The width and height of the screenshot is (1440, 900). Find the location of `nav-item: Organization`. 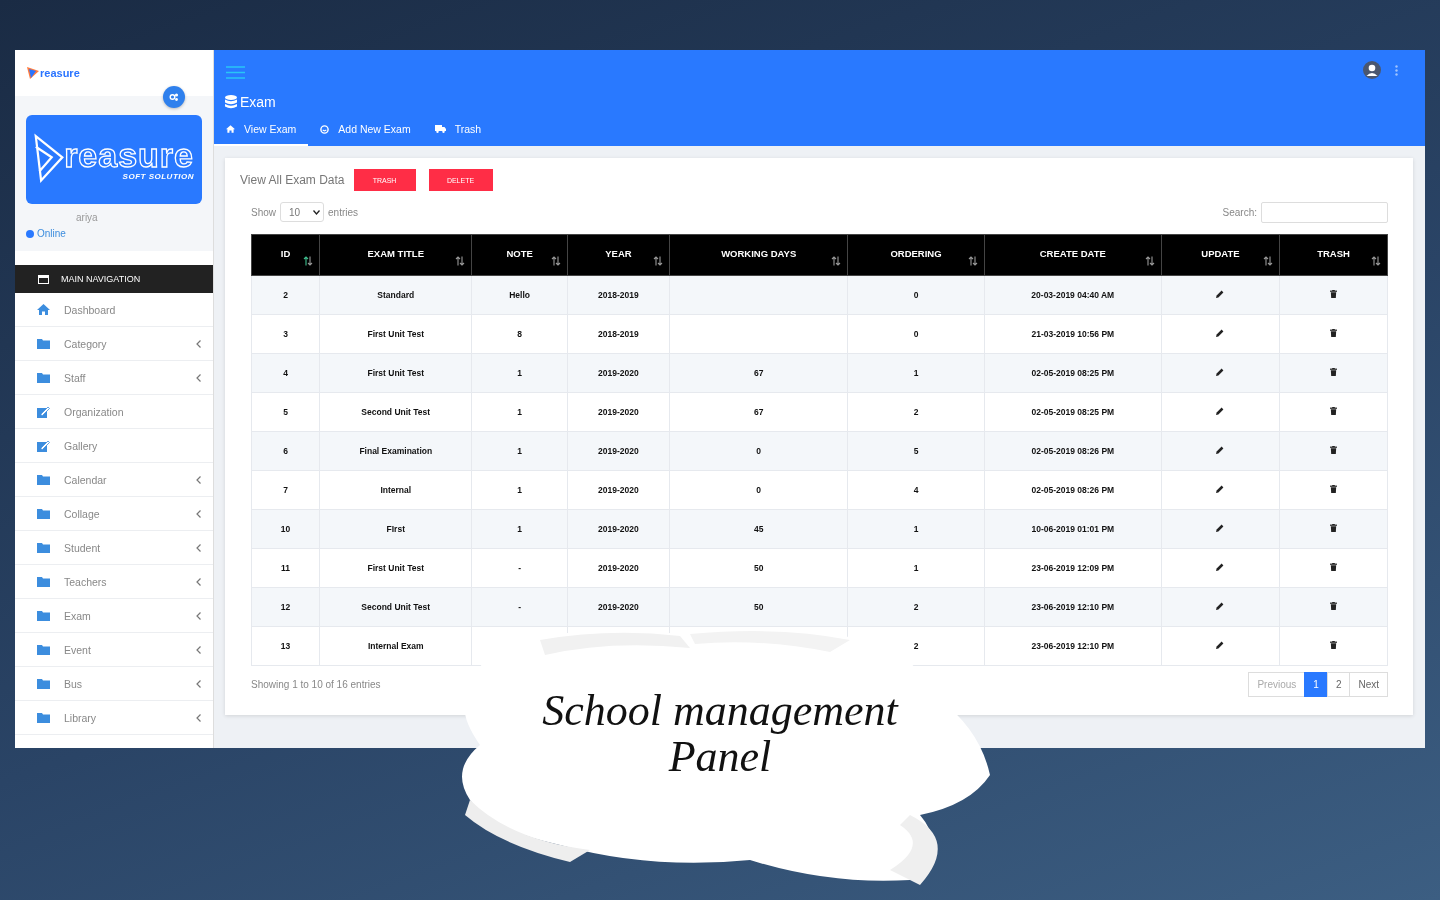

nav-item: Organization is located at coordinates (114, 412).